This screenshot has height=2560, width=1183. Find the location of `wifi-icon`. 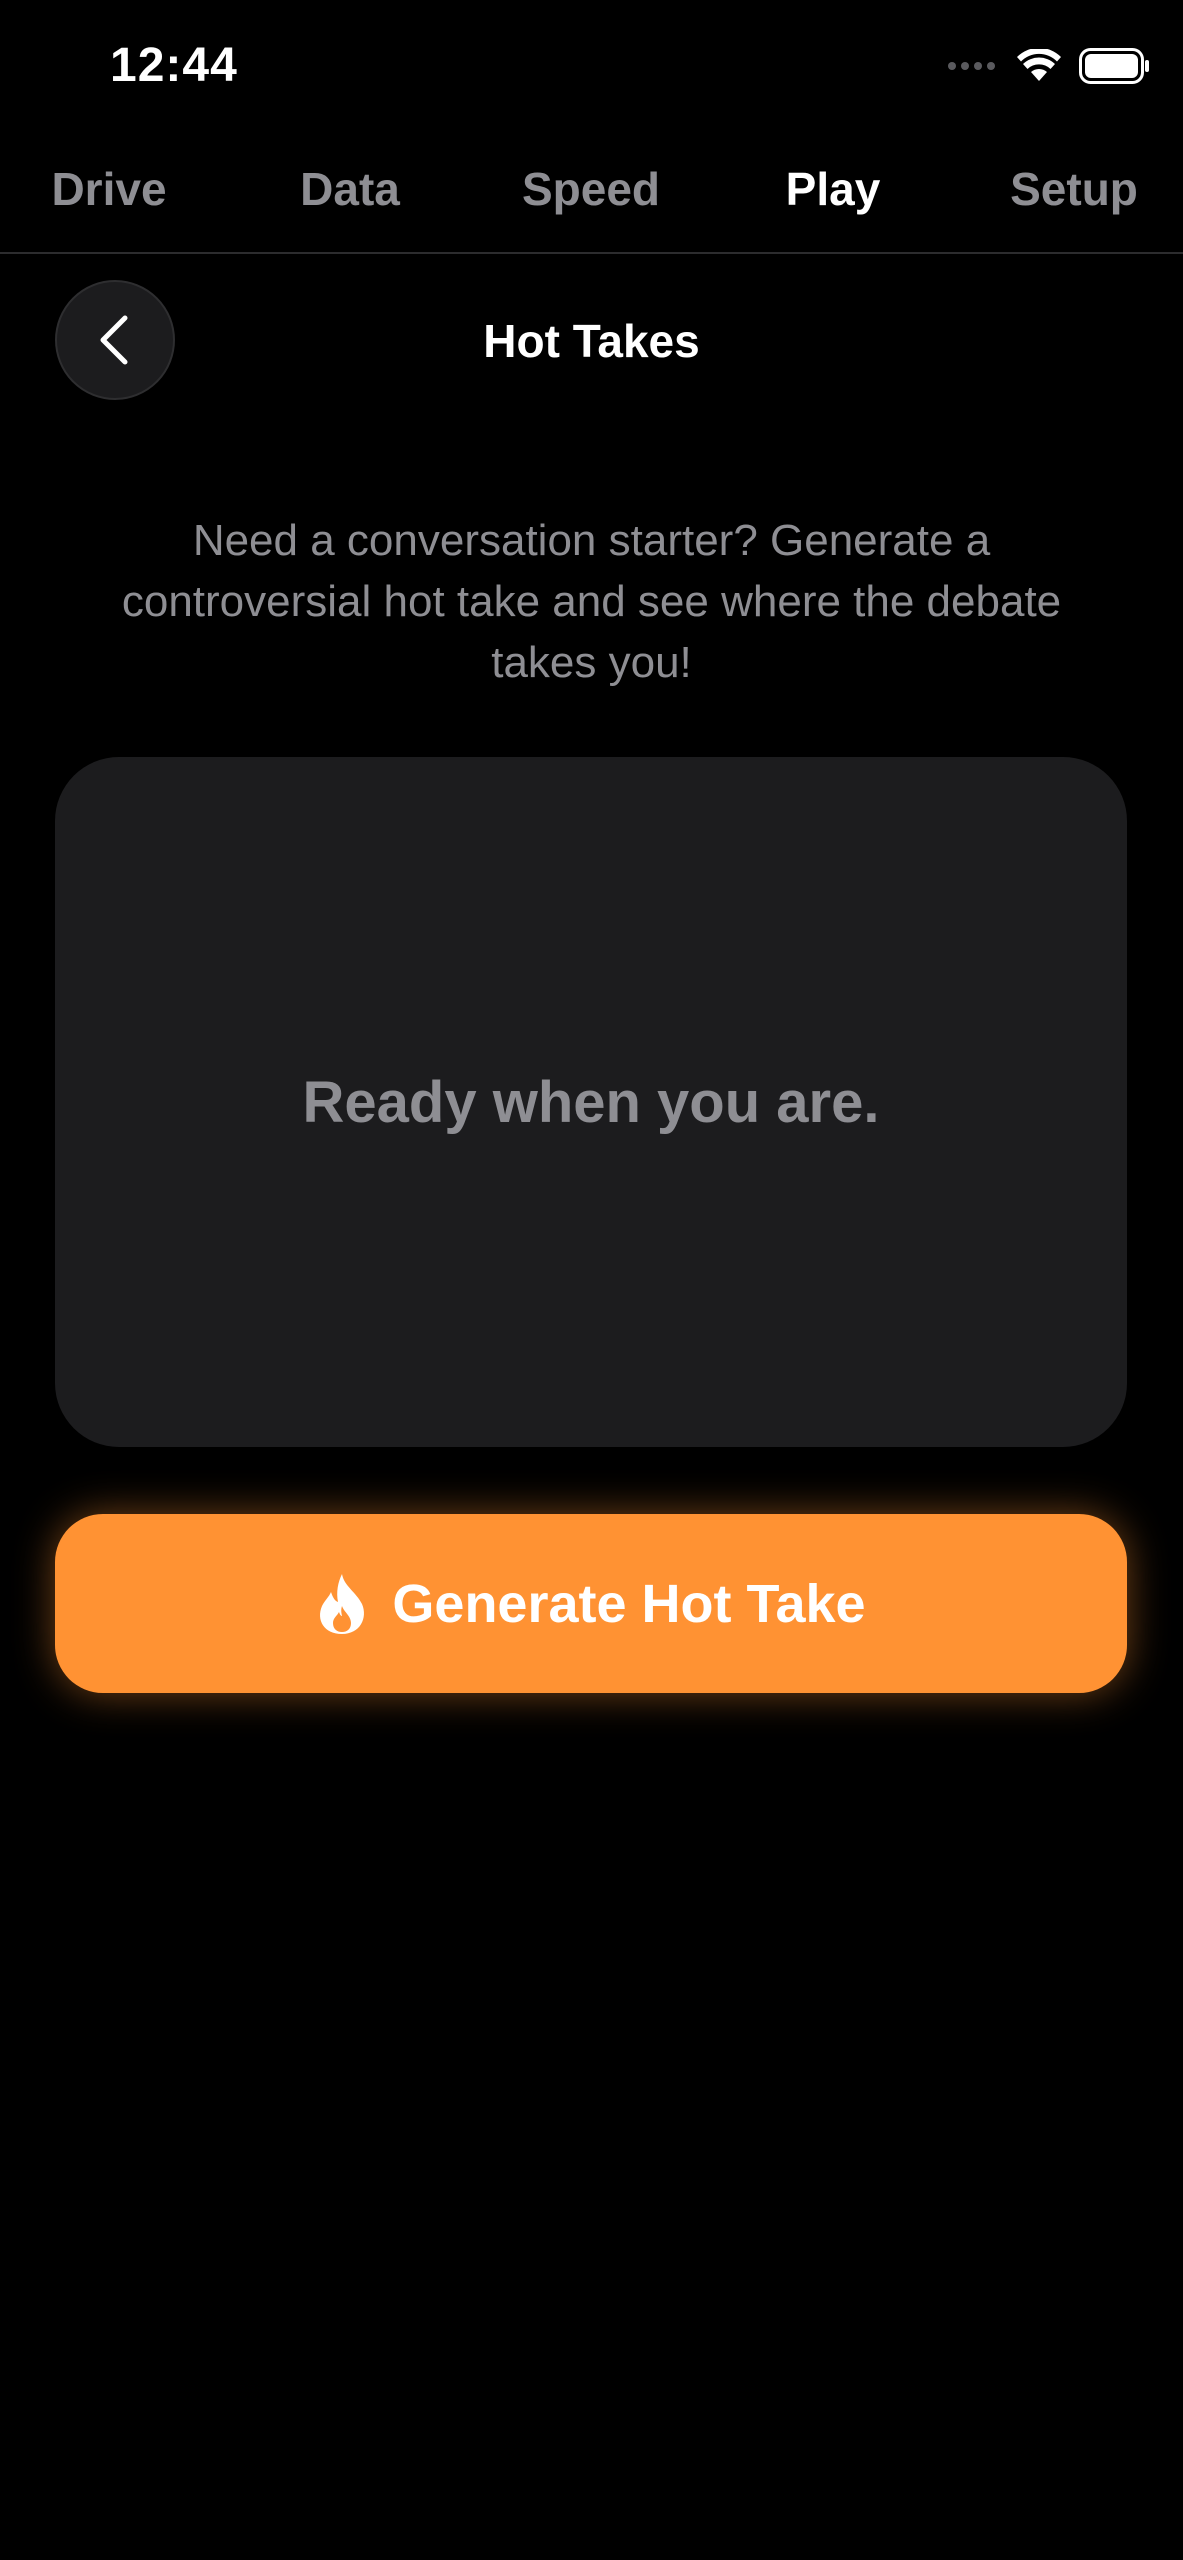

wifi-icon is located at coordinates (1039, 65).